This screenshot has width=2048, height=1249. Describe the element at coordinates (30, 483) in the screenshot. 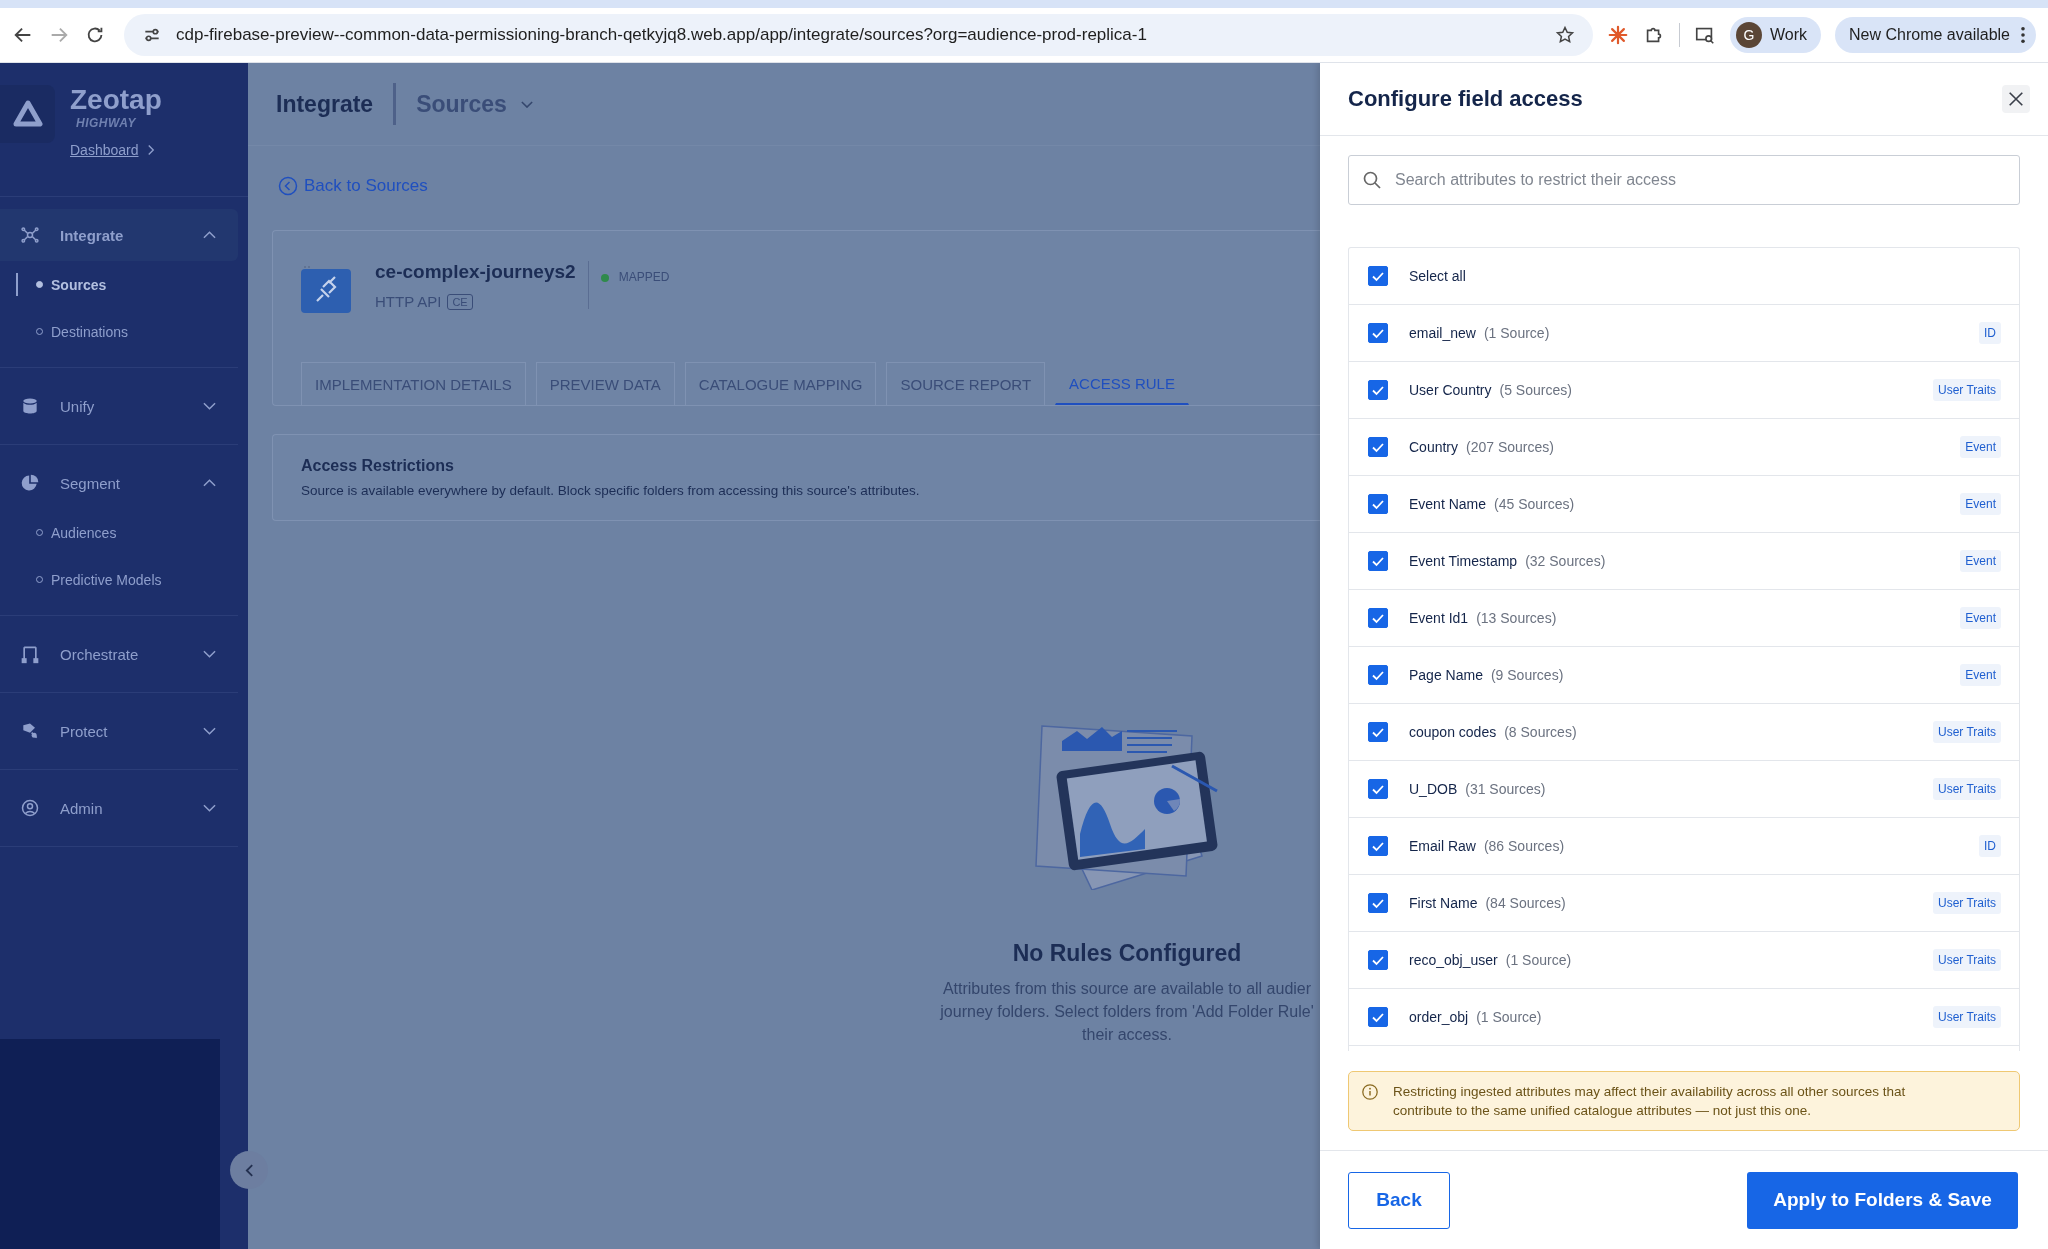

I see `pie-chart-icon` at that location.